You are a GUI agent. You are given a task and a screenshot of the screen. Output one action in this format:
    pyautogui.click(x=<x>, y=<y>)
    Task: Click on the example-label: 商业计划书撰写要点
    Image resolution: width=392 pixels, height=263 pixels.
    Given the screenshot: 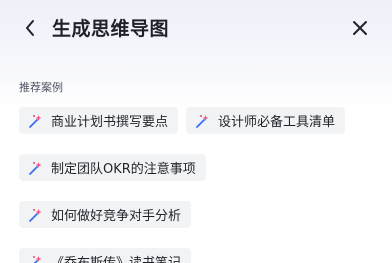 What is the action you would take?
    pyautogui.click(x=110, y=122)
    